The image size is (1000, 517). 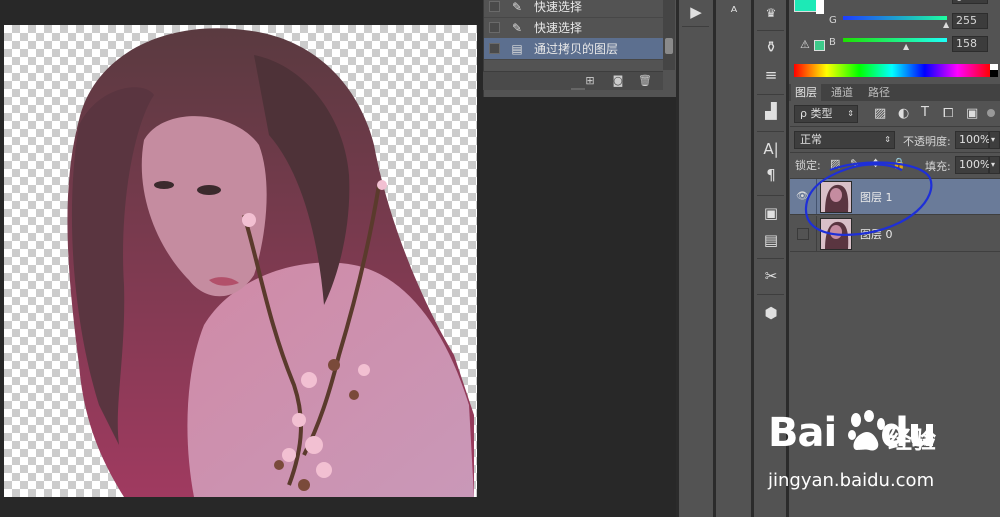 I want to click on baidu-paw-icon, so click(x=866, y=430).